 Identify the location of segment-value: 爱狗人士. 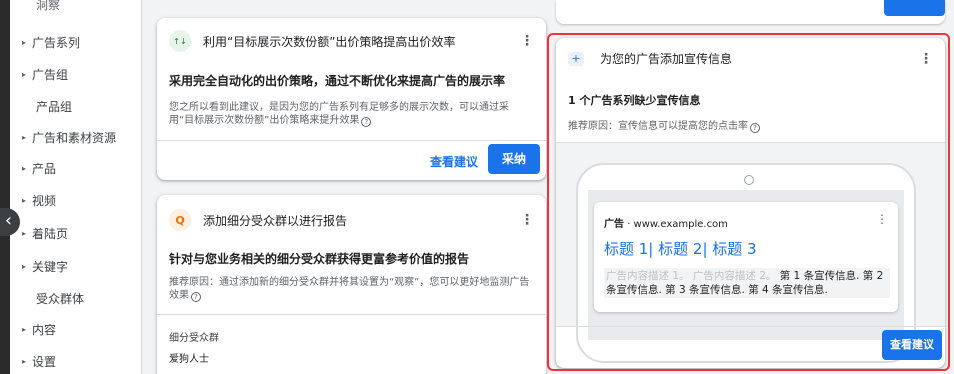
(189, 359).